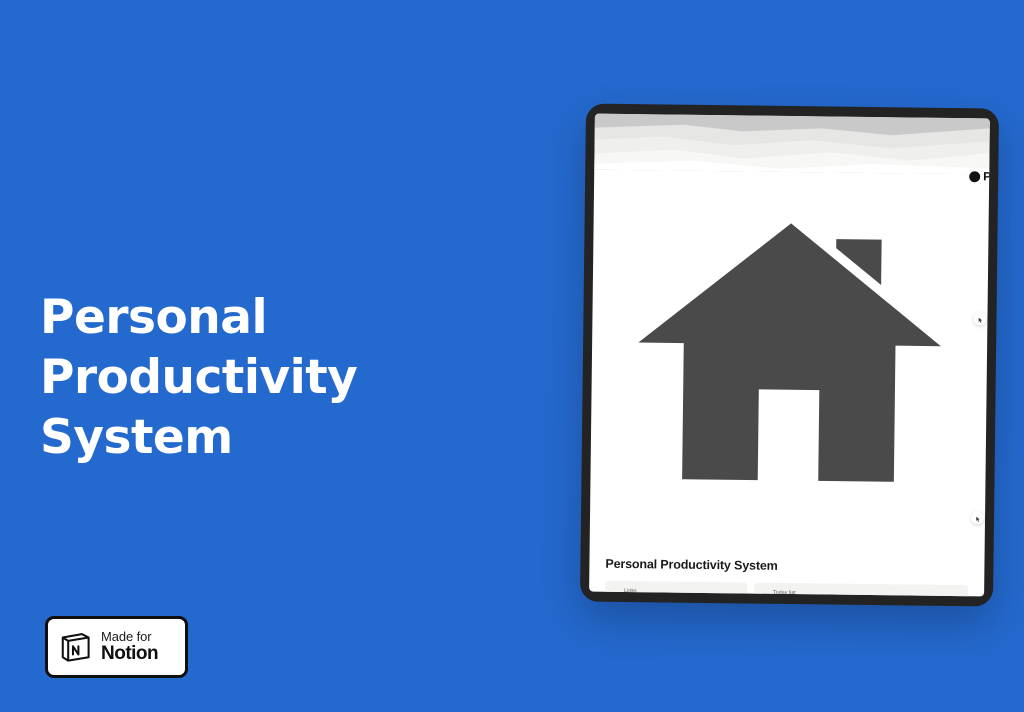  Describe the element at coordinates (75, 647) in the screenshot. I see `notion-cube-icon` at that location.